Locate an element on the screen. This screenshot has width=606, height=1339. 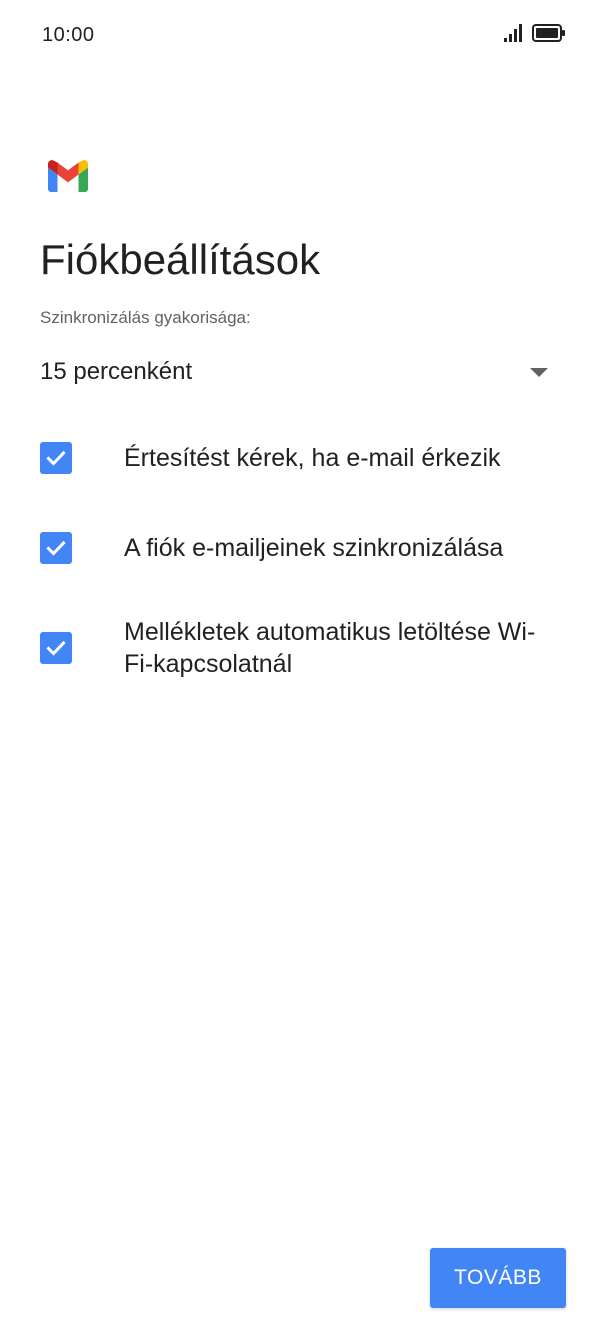
page-title: Fiókbeállítások is located at coordinates (180, 259).